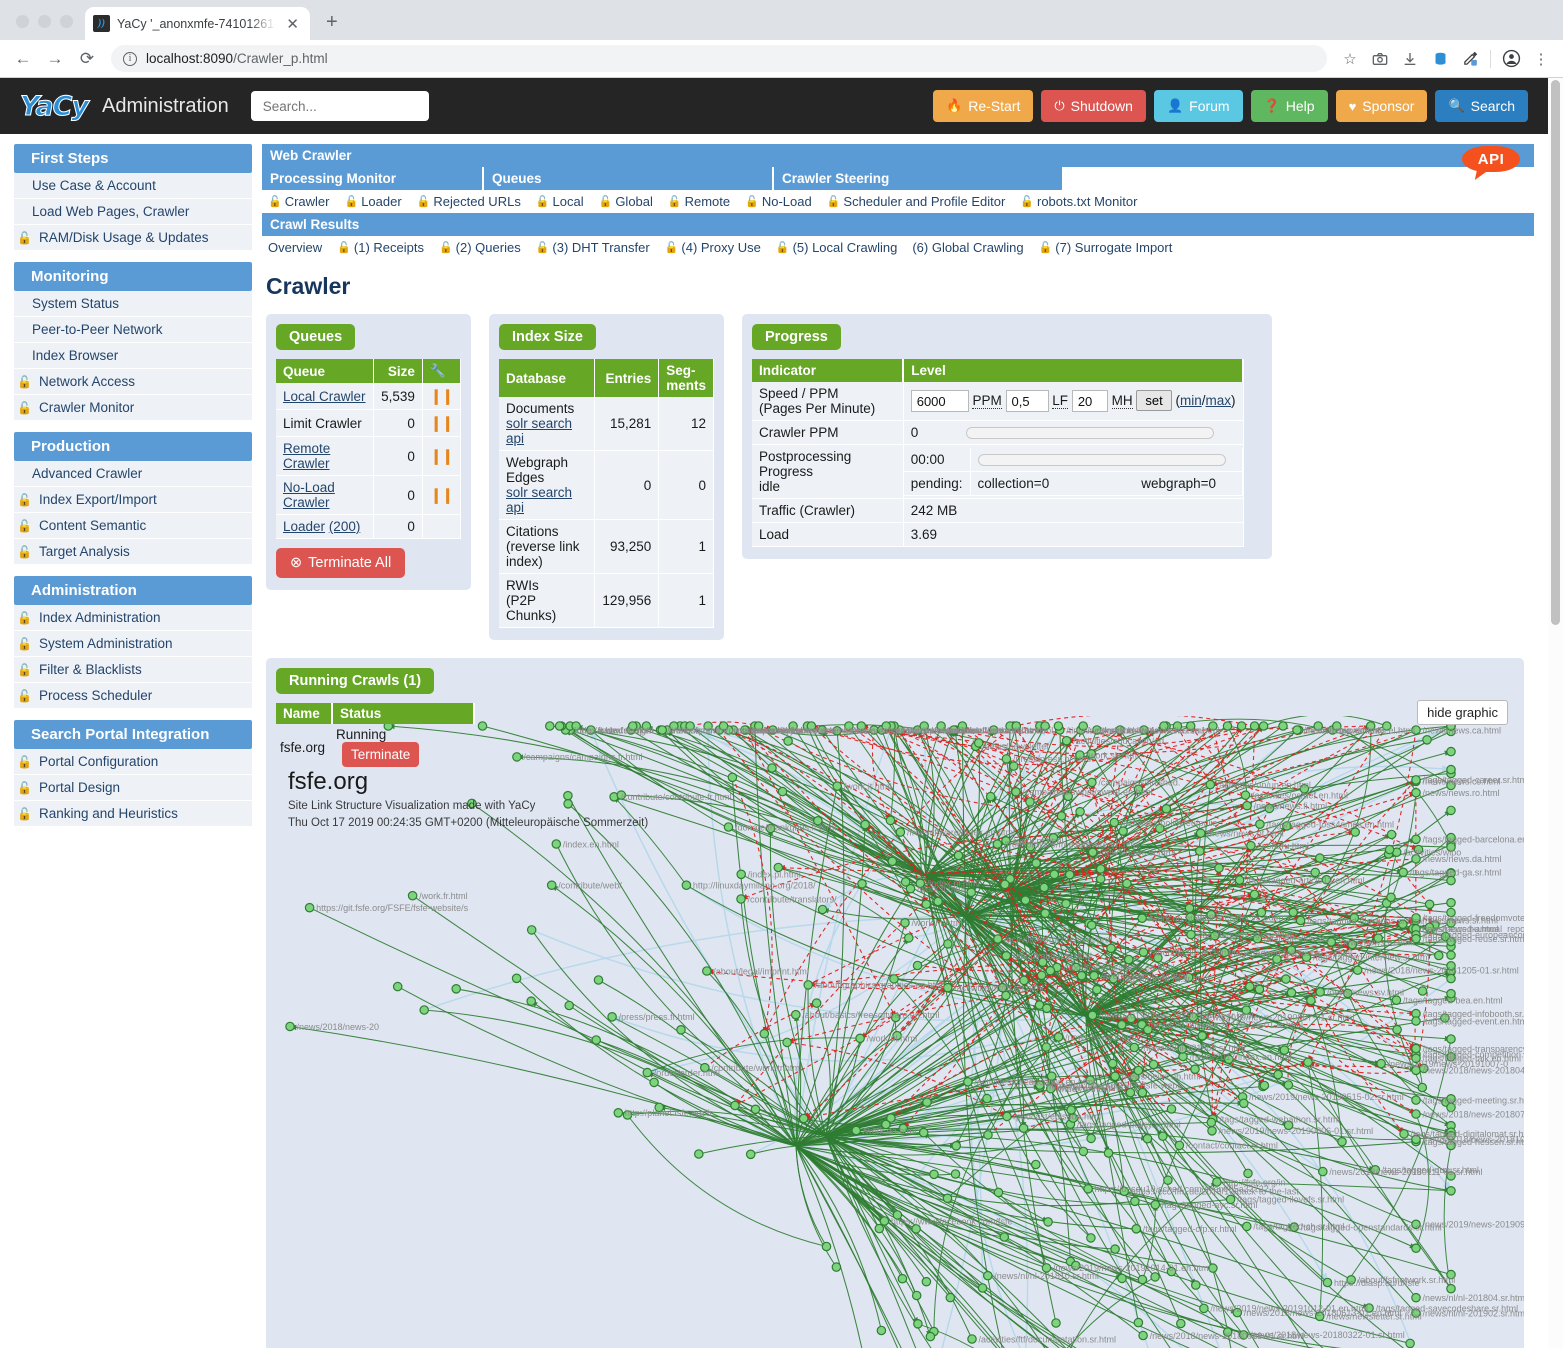 Image resolution: width=1563 pixels, height=1348 pixels. Describe the element at coordinates (1462, 712) in the screenshot. I see `hide-graphic-button: hide graphic` at that location.